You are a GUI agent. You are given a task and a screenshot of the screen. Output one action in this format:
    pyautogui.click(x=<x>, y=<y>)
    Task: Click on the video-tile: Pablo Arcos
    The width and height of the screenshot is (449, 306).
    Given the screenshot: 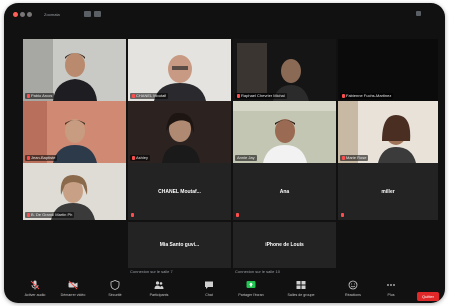 What is the action you would take?
    pyautogui.click(x=74, y=70)
    